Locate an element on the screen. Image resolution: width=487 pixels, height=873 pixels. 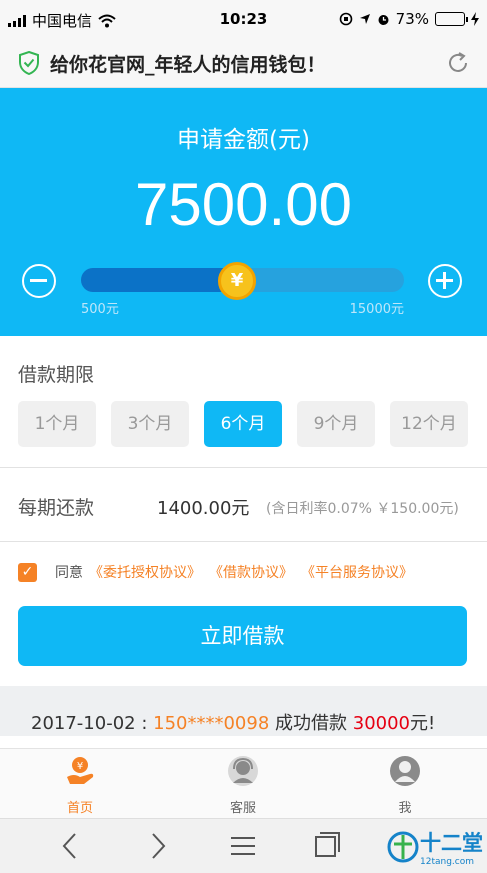
loan-term-options: 1个月 3个月 6个月 9个月 12个月 is located at coordinates (243, 424).